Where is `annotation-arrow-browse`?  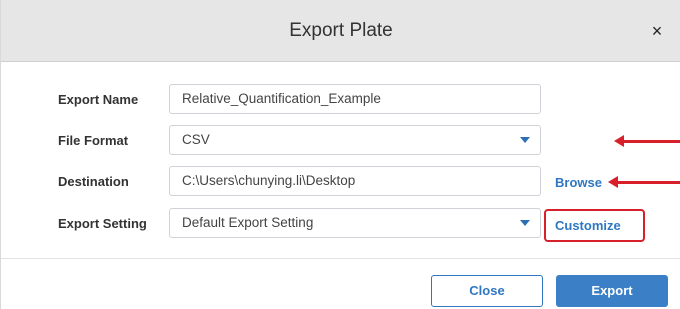 annotation-arrow-browse is located at coordinates (644, 182).